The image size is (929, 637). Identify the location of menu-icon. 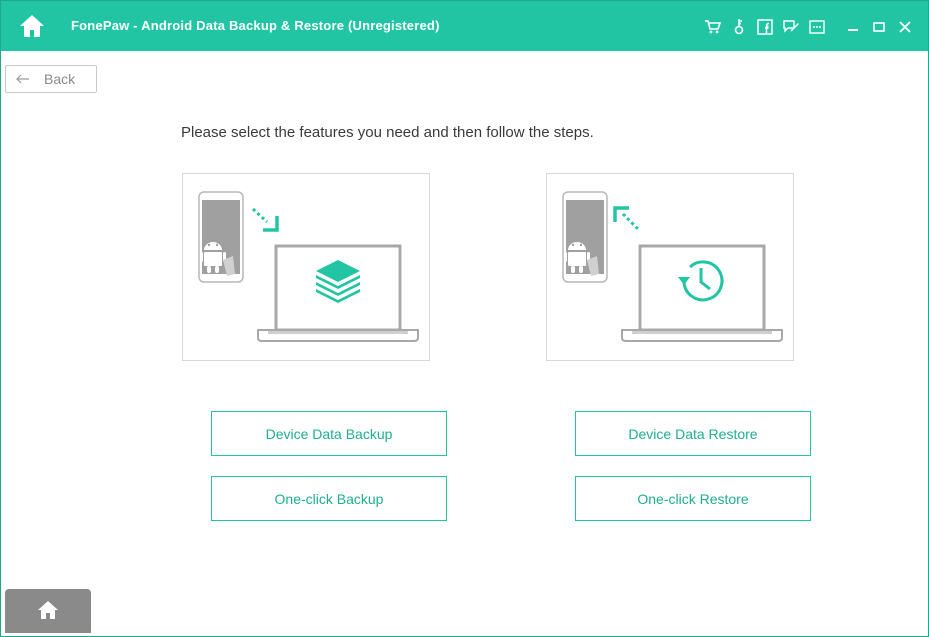
(817, 27).